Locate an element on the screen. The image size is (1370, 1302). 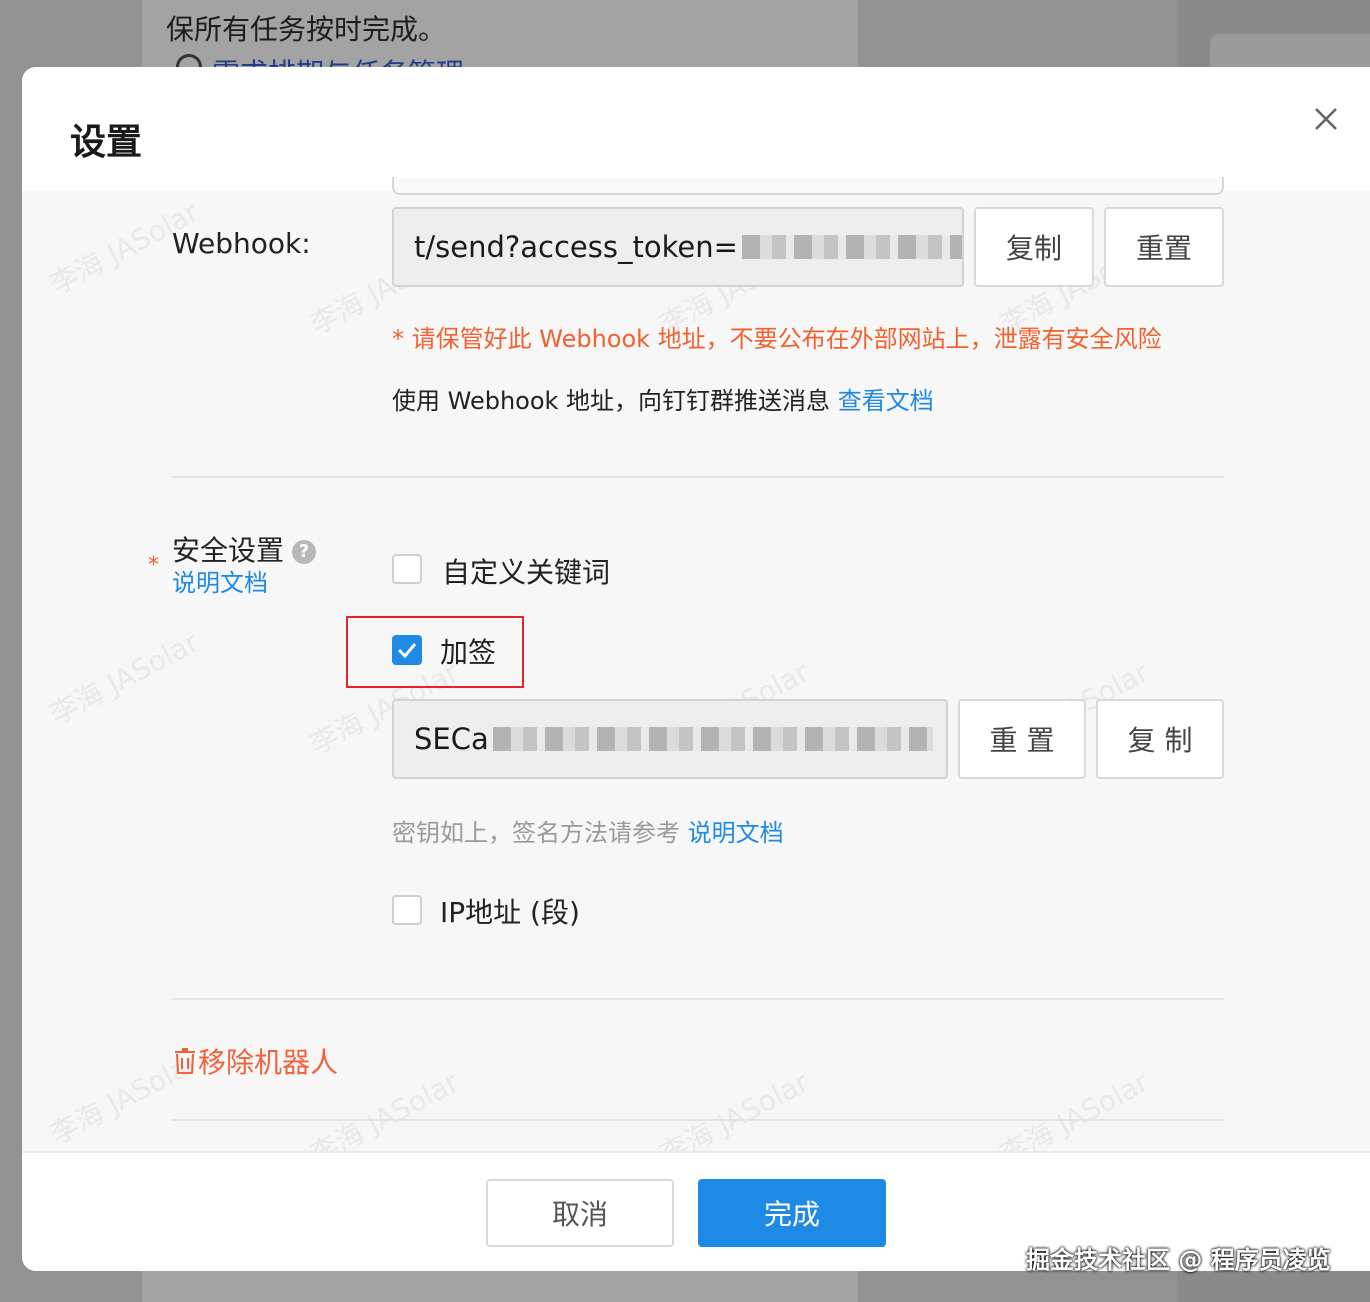
secret-hint-text: 密钥如上，签名方法请参考 is located at coordinates (536, 833).